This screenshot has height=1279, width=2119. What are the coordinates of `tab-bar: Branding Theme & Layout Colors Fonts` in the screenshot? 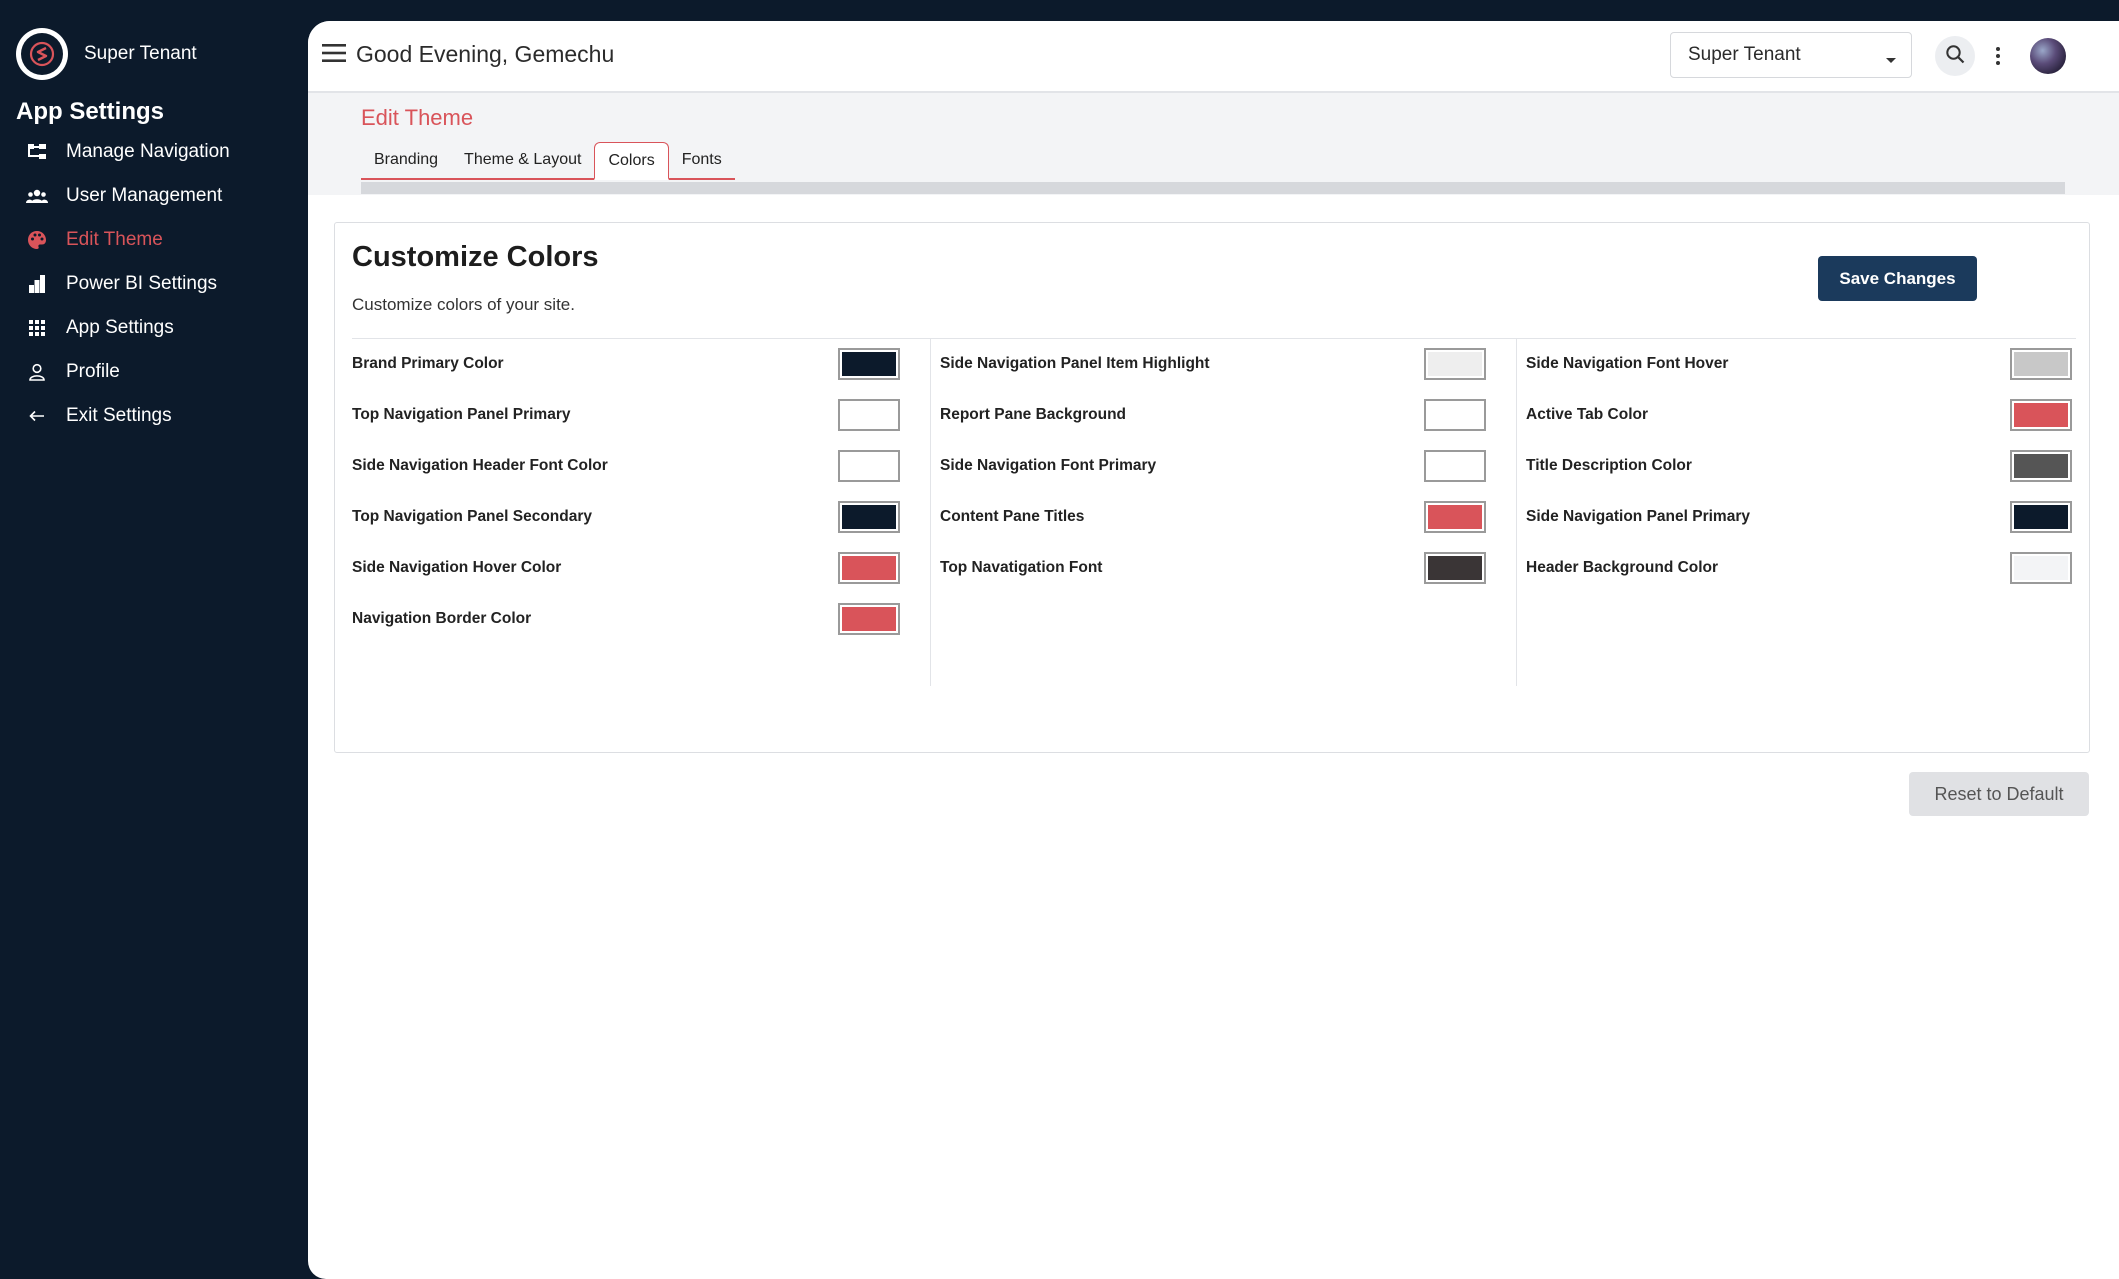 It's located at (548, 161).